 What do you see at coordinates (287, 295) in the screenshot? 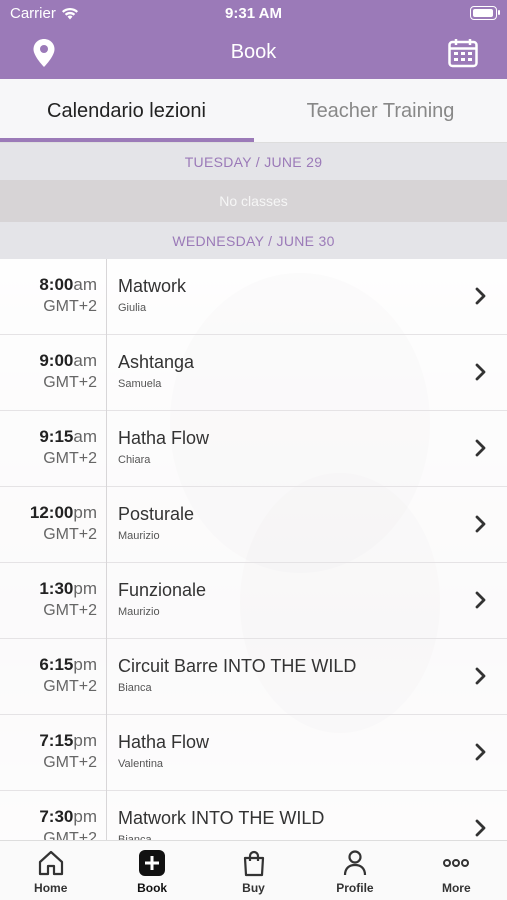
I see `class-info: Matwork Giulia` at bounding box center [287, 295].